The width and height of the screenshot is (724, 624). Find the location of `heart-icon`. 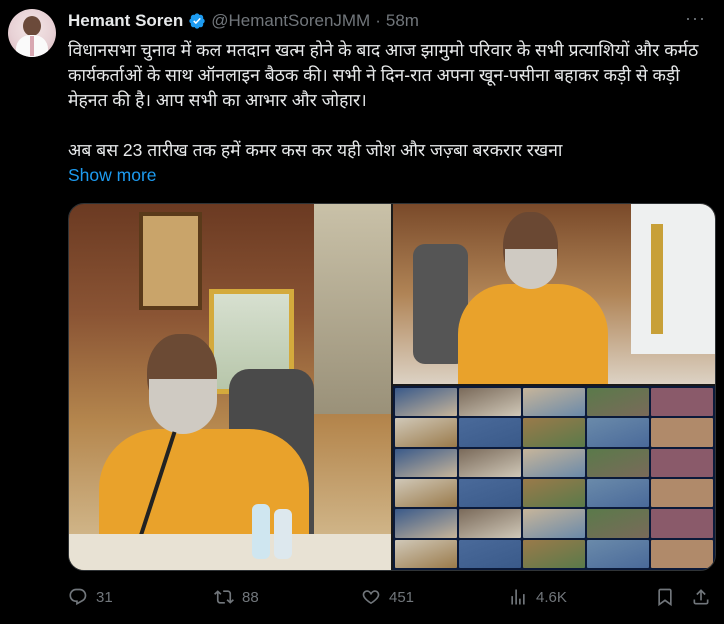

heart-icon is located at coordinates (371, 597).